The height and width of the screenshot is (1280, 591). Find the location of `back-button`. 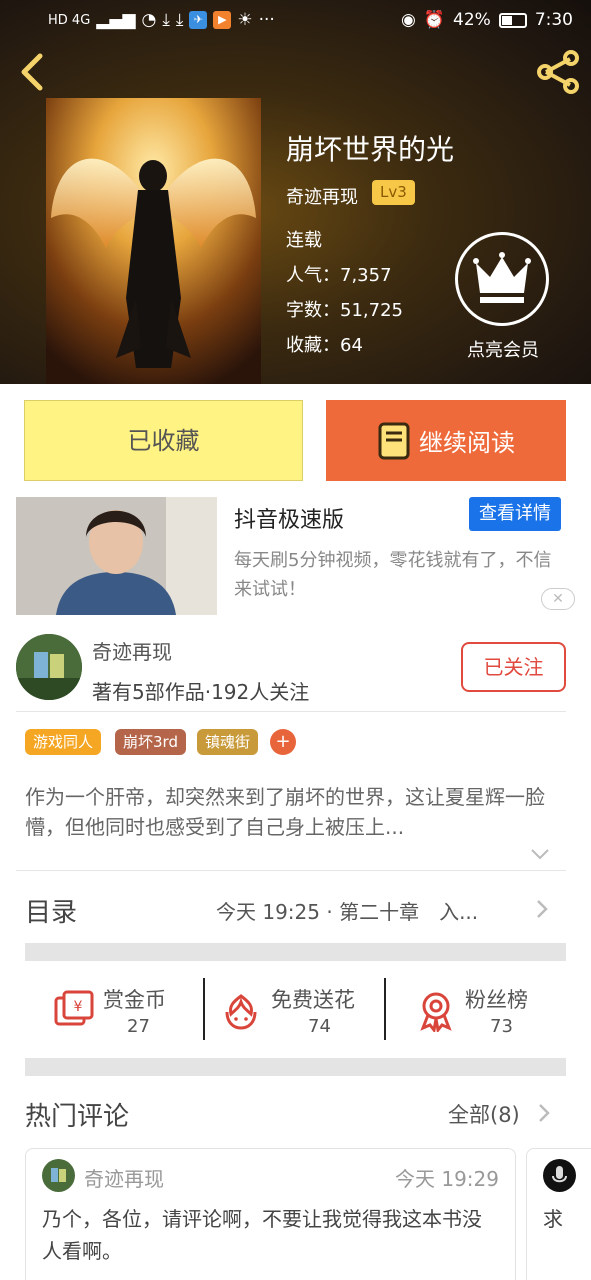

back-button is located at coordinates (34, 72).